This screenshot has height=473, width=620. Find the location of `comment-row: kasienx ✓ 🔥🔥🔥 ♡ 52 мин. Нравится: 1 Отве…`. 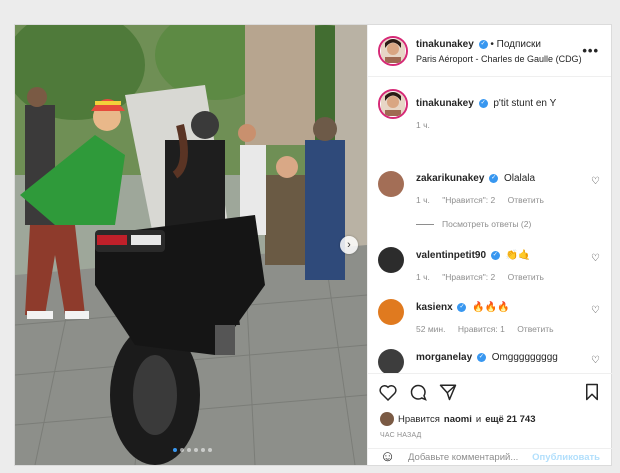

comment-row: kasienx ✓ 🔥🔥🔥 ♡ 52 мин. Нравится: 1 Отве… is located at coordinates (490, 317).